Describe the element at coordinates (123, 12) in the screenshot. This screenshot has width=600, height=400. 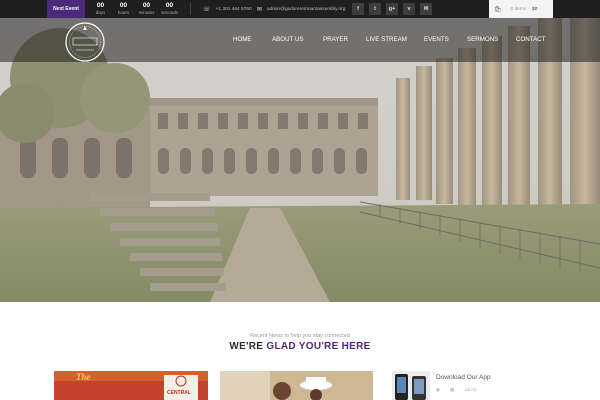
I see `countdown-label: hours` at that location.